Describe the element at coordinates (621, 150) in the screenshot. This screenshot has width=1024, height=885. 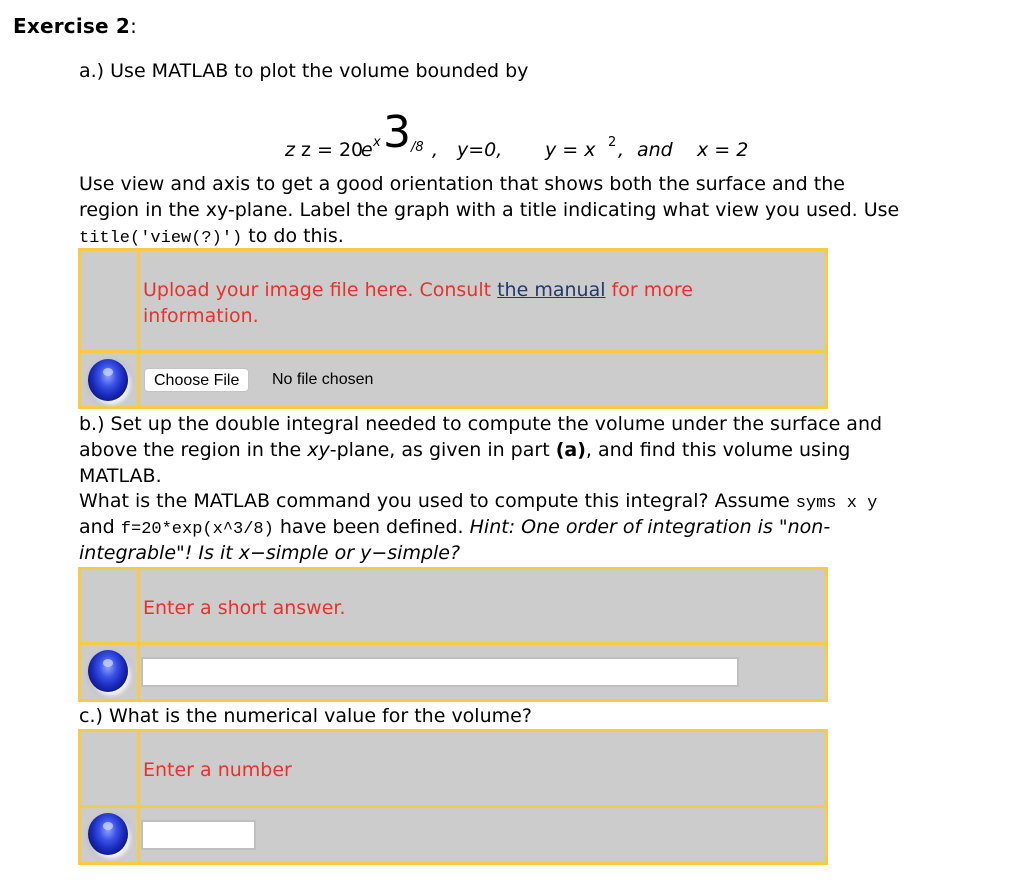
I see `formula-comma2: ,` at that location.